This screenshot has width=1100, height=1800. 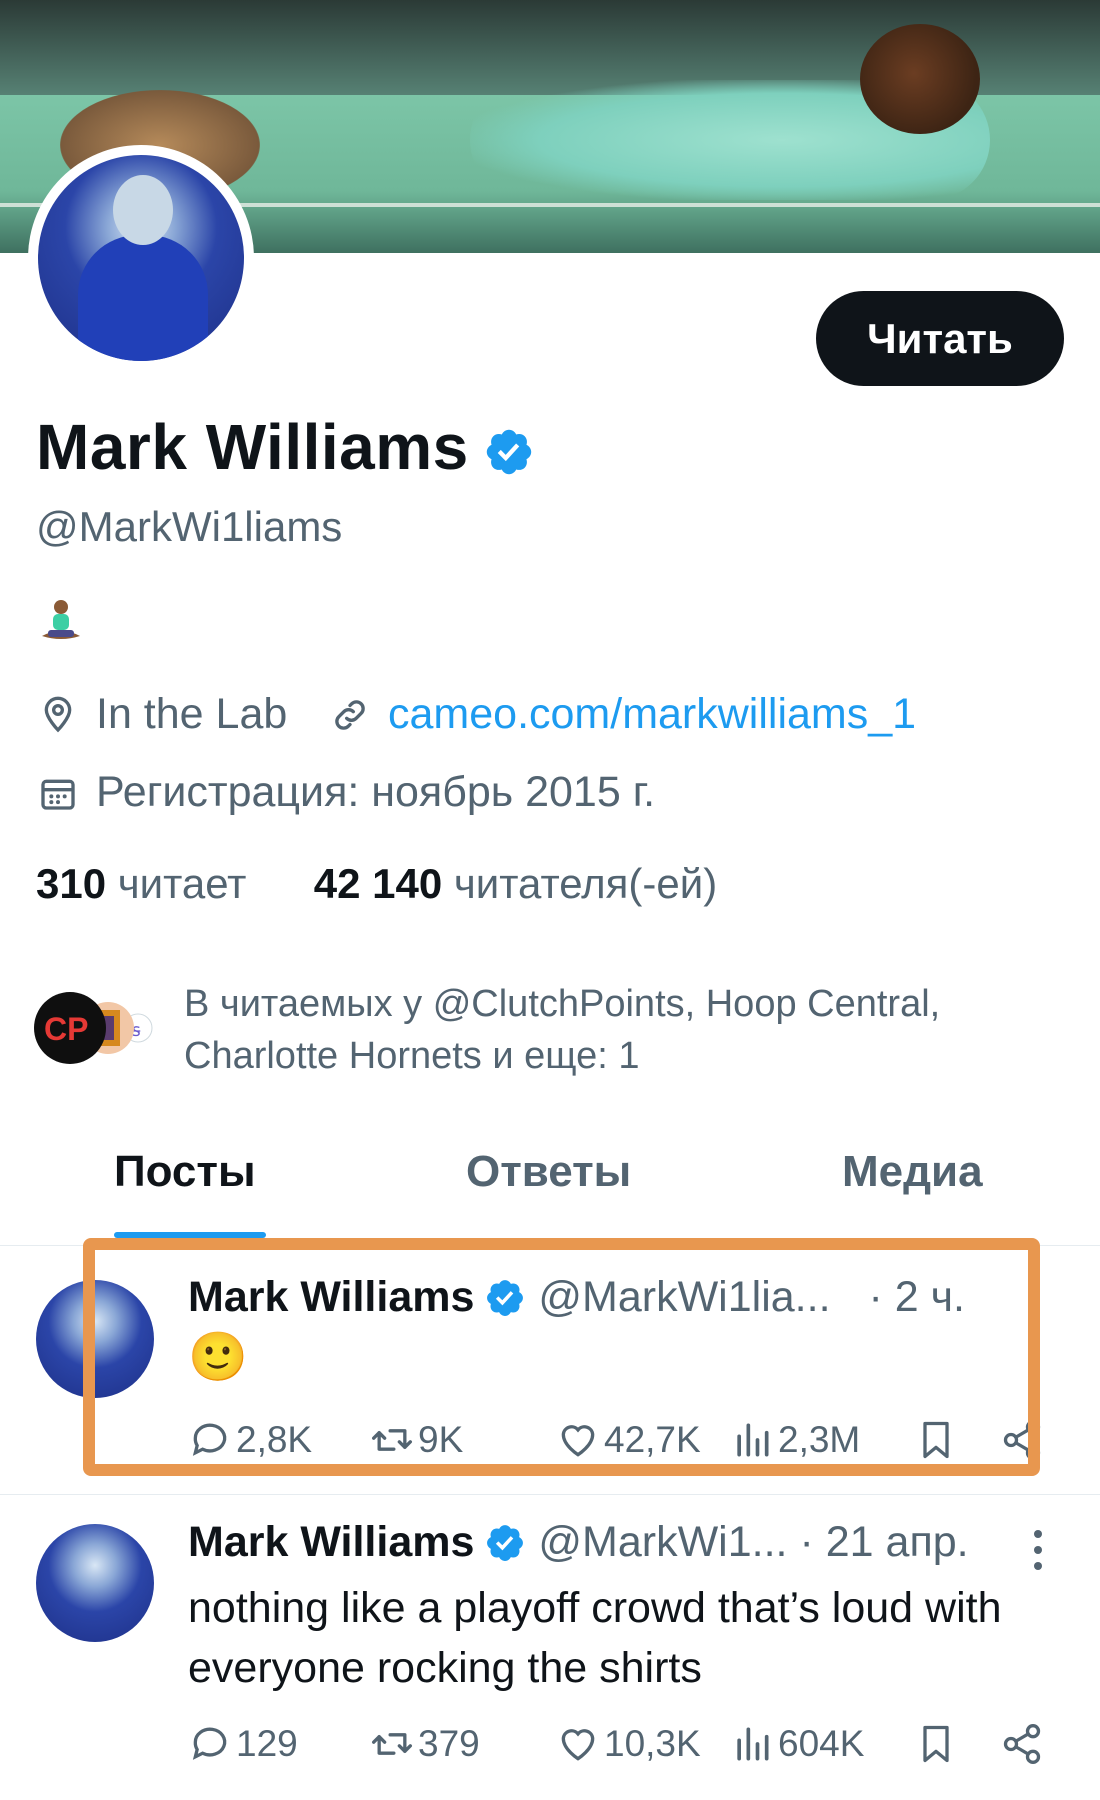 What do you see at coordinates (252, 447) in the screenshot?
I see `profile-name-text: Mark Williams` at bounding box center [252, 447].